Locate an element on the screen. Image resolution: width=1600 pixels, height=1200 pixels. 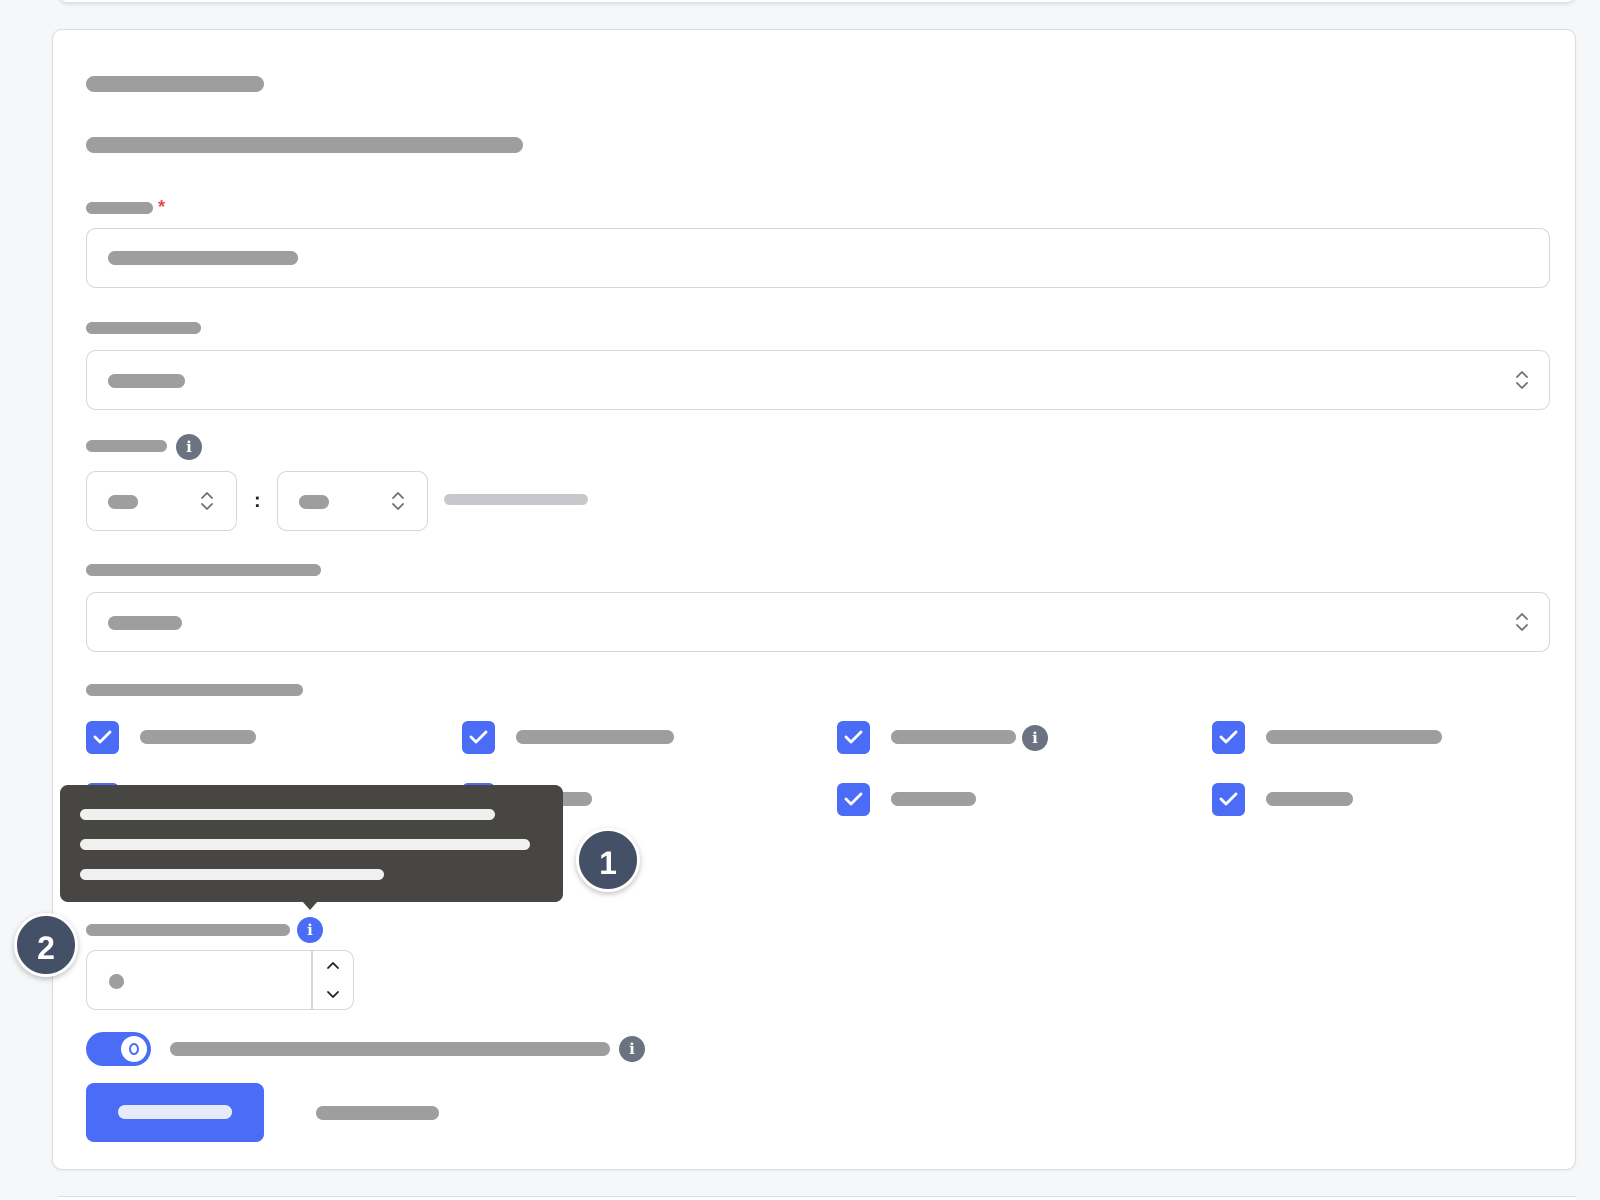
section-title is located at coordinates (175, 84).